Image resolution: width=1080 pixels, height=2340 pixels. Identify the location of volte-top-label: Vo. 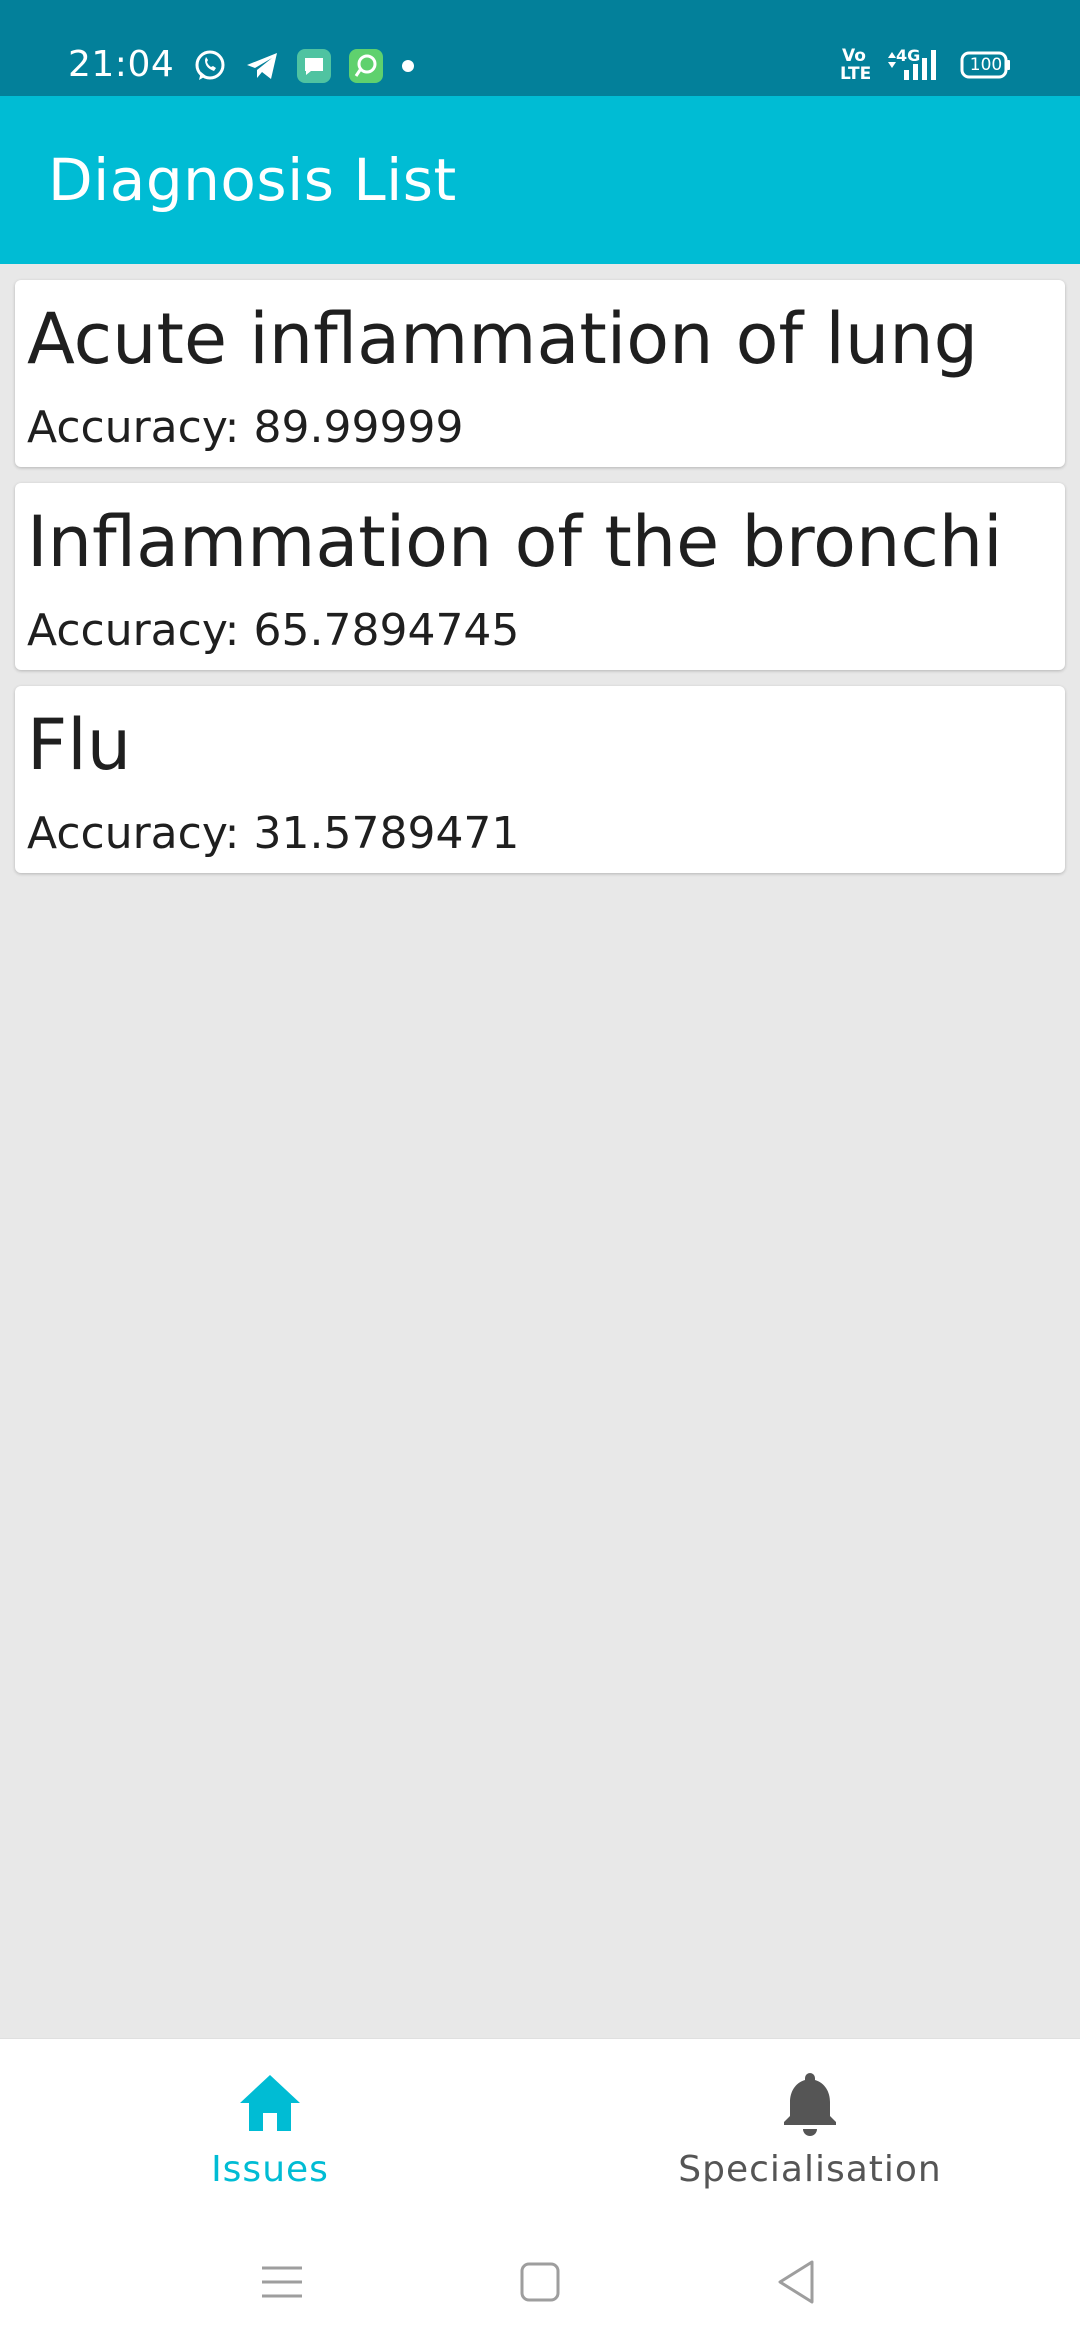
(854, 56).